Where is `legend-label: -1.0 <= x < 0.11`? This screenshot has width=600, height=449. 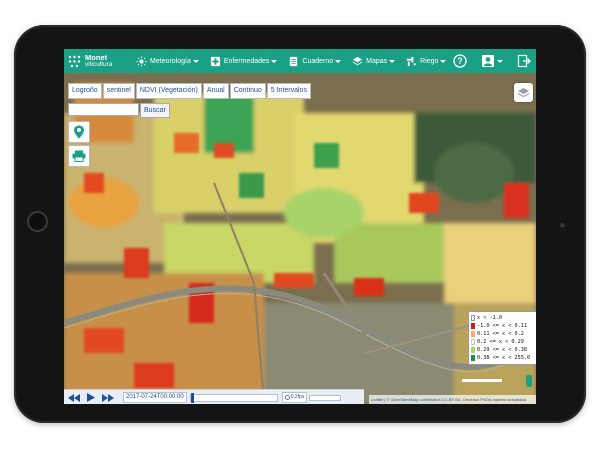
legend-label: -1.0 <= x < 0.11 is located at coordinates (502, 326).